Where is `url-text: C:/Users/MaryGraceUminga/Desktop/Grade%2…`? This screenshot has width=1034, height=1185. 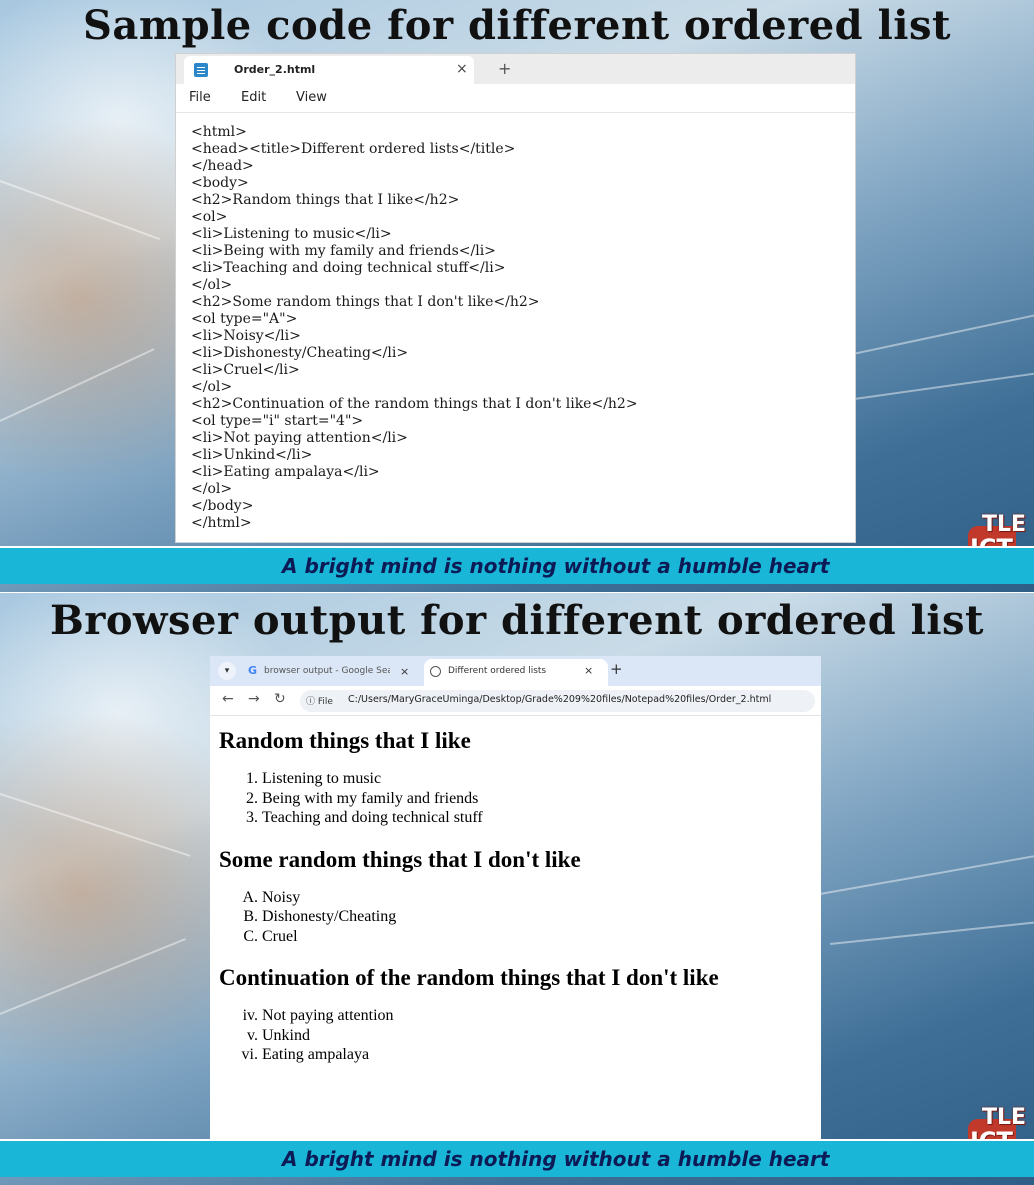 url-text: C:/Users/MaryGraceUminga/Desktop/Grade%2… is located at coordinates (560, 699).